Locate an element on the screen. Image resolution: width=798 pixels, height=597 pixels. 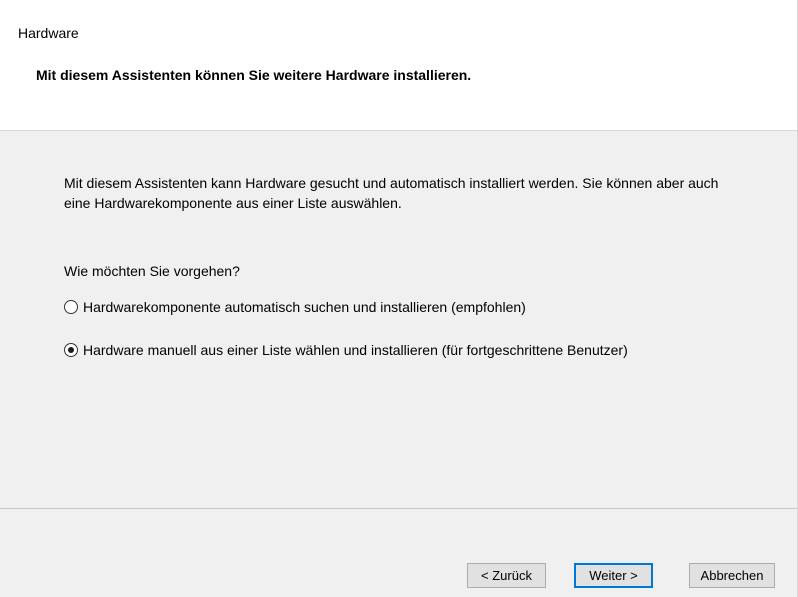
next-button: Weiter > is located at coordinates (613, 575).